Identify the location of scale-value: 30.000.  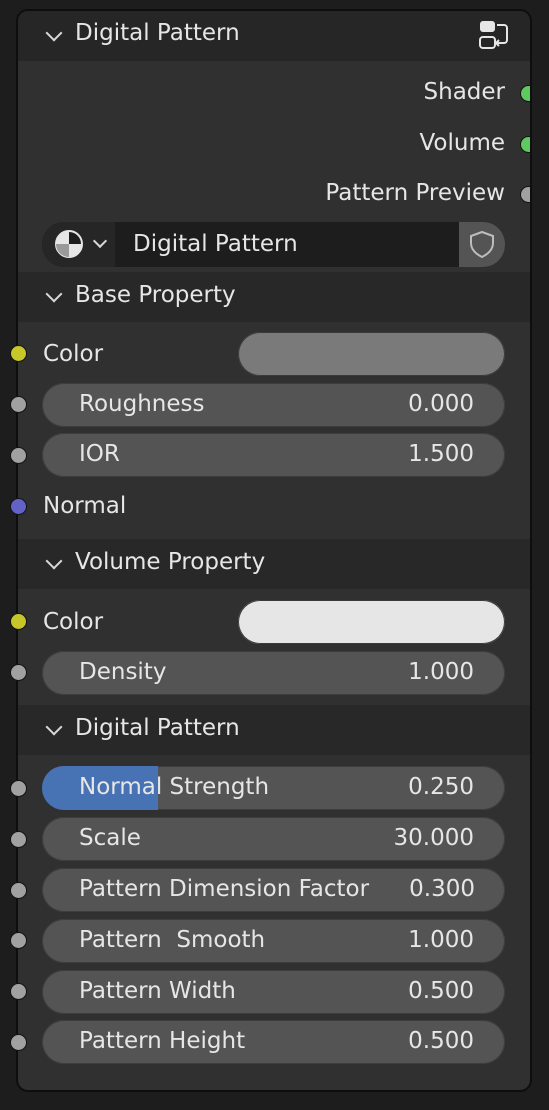
(433, 838).